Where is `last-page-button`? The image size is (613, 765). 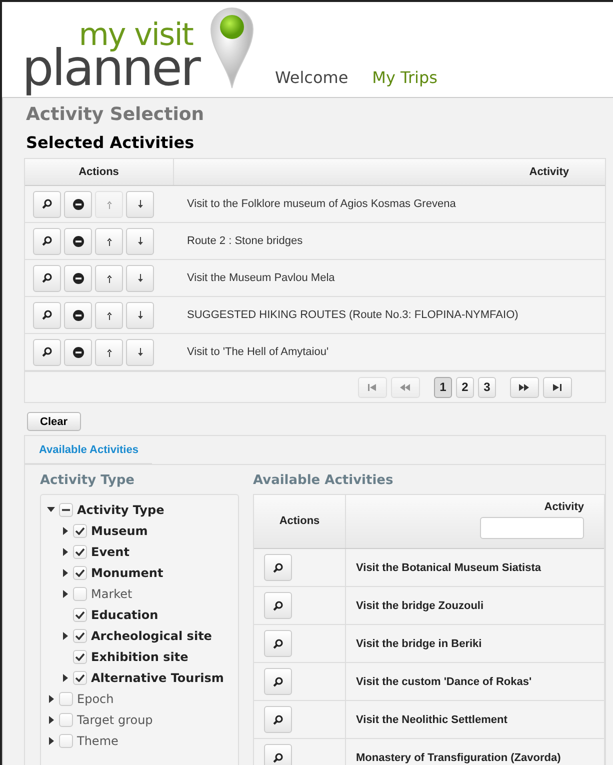 last-page-button is located at coordinates (557, 387).